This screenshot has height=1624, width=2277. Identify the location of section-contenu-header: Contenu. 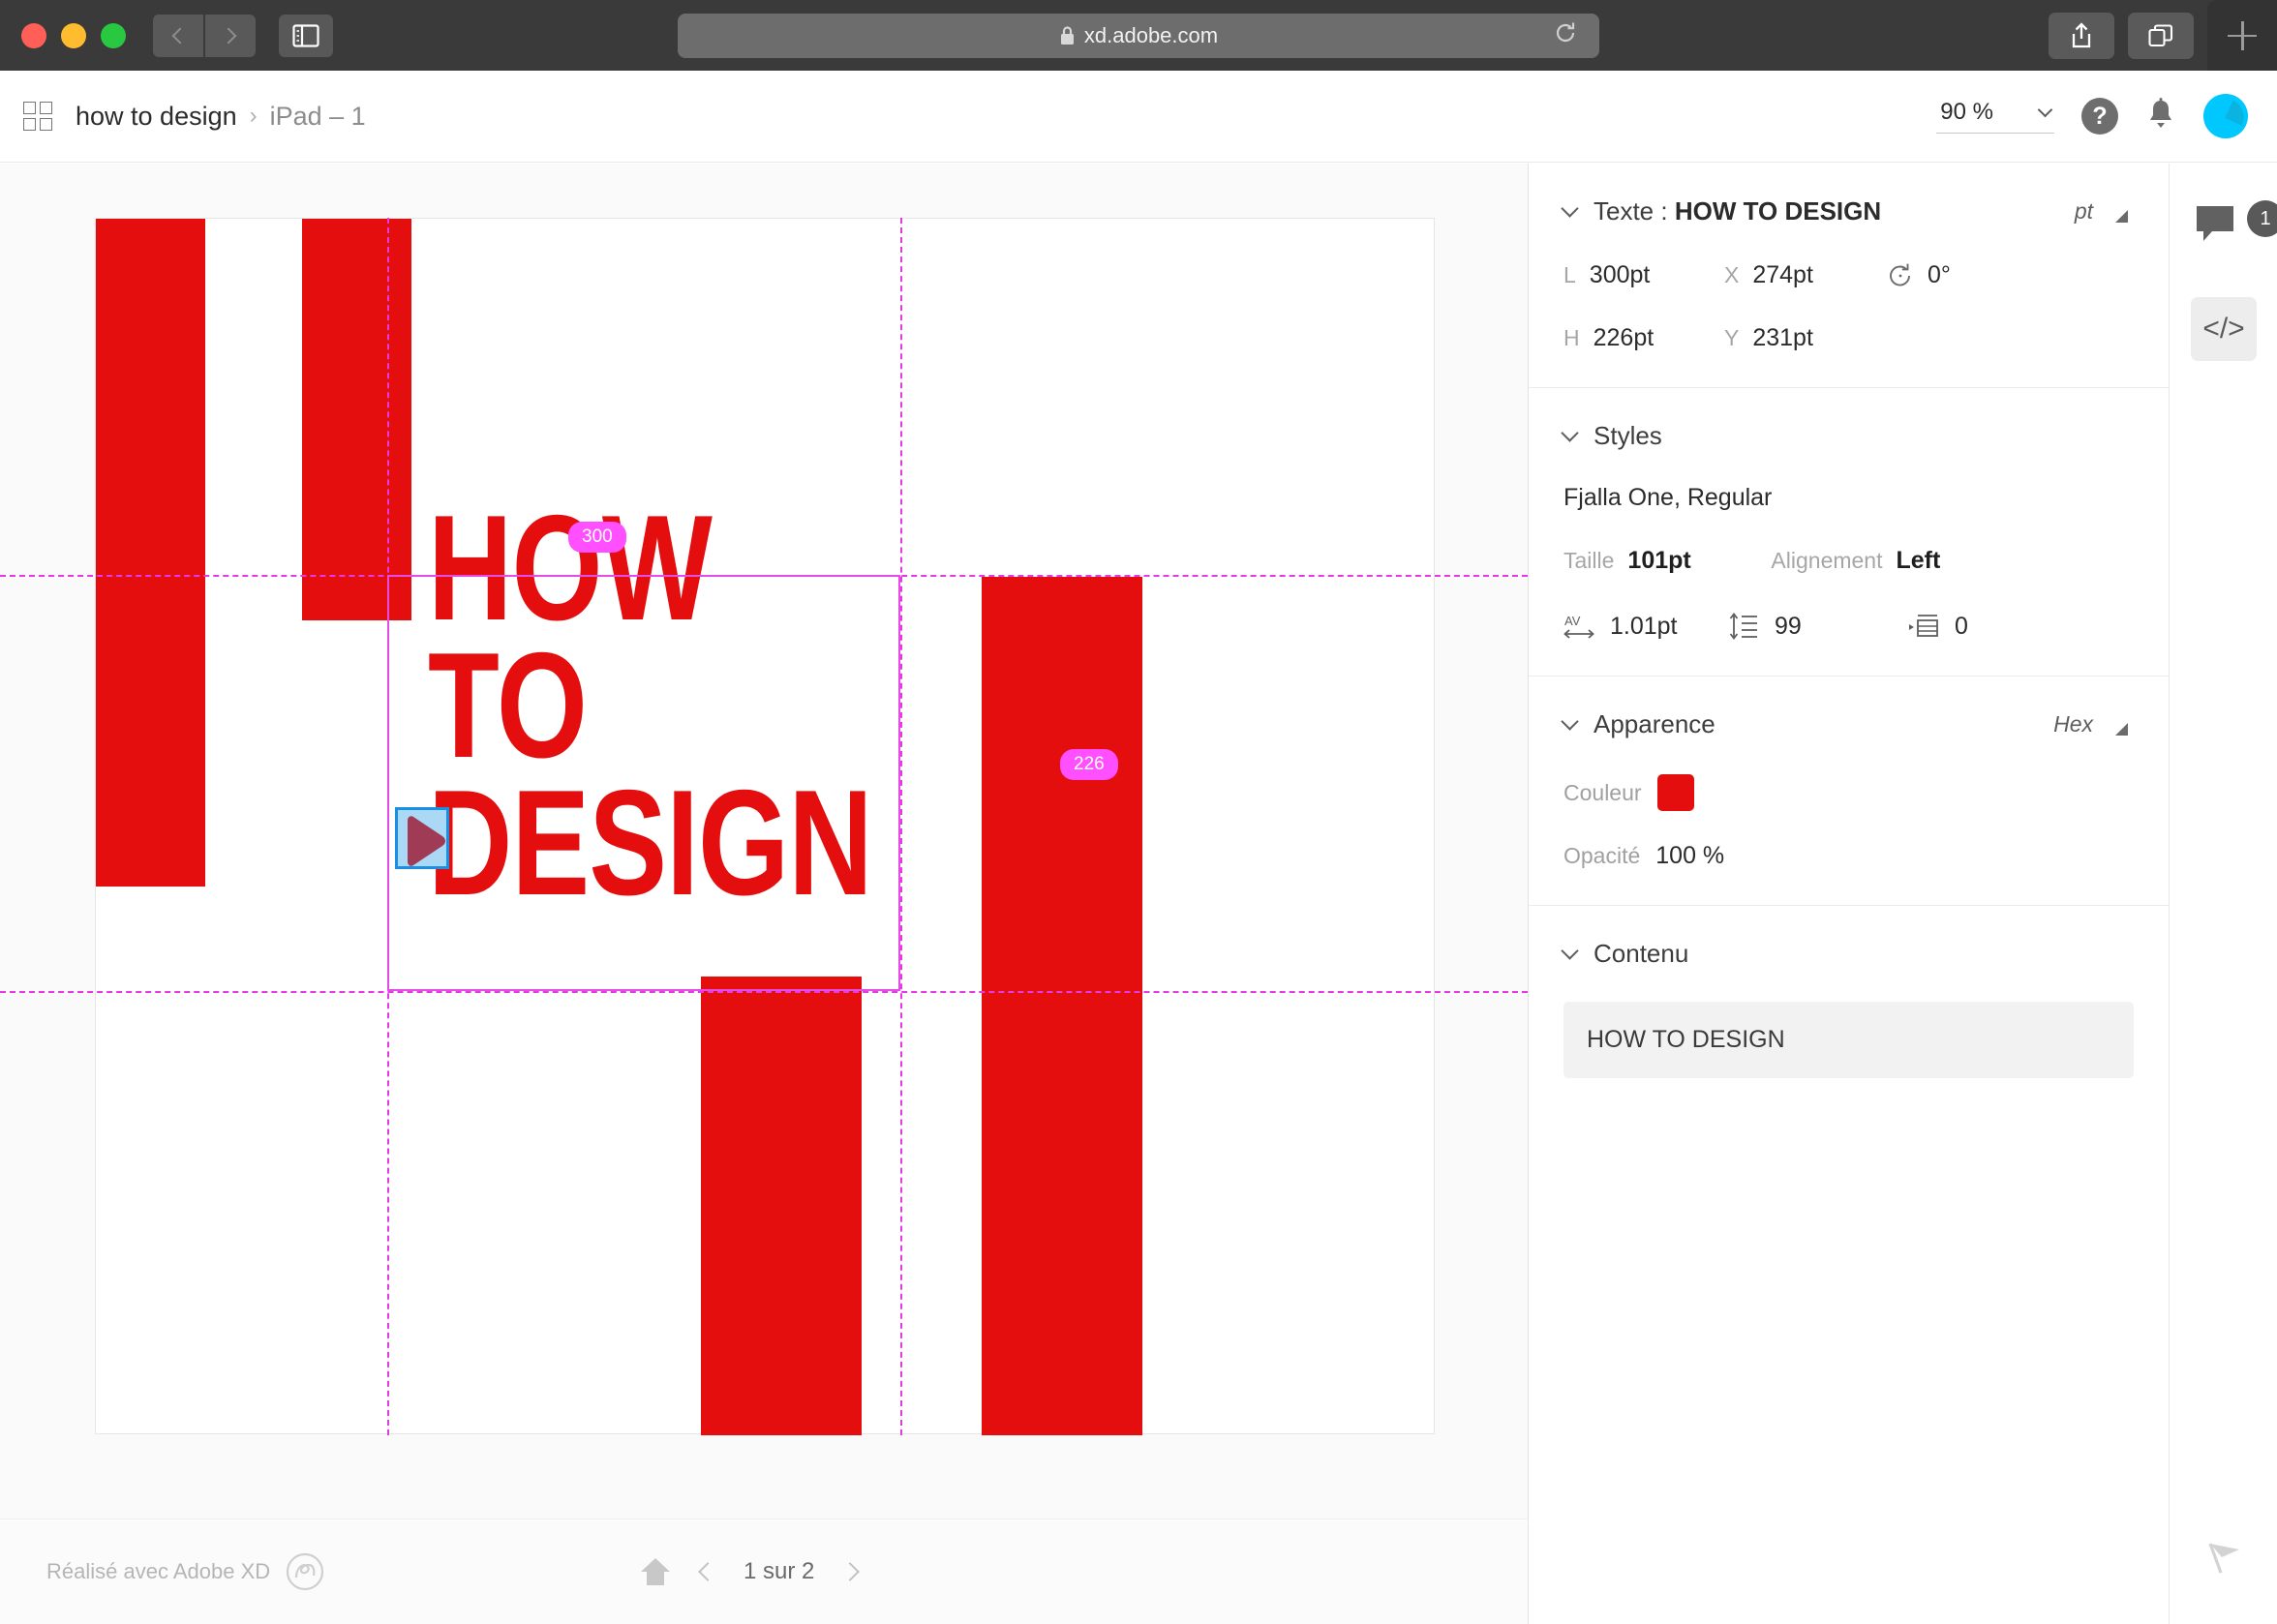
(1848, 954).